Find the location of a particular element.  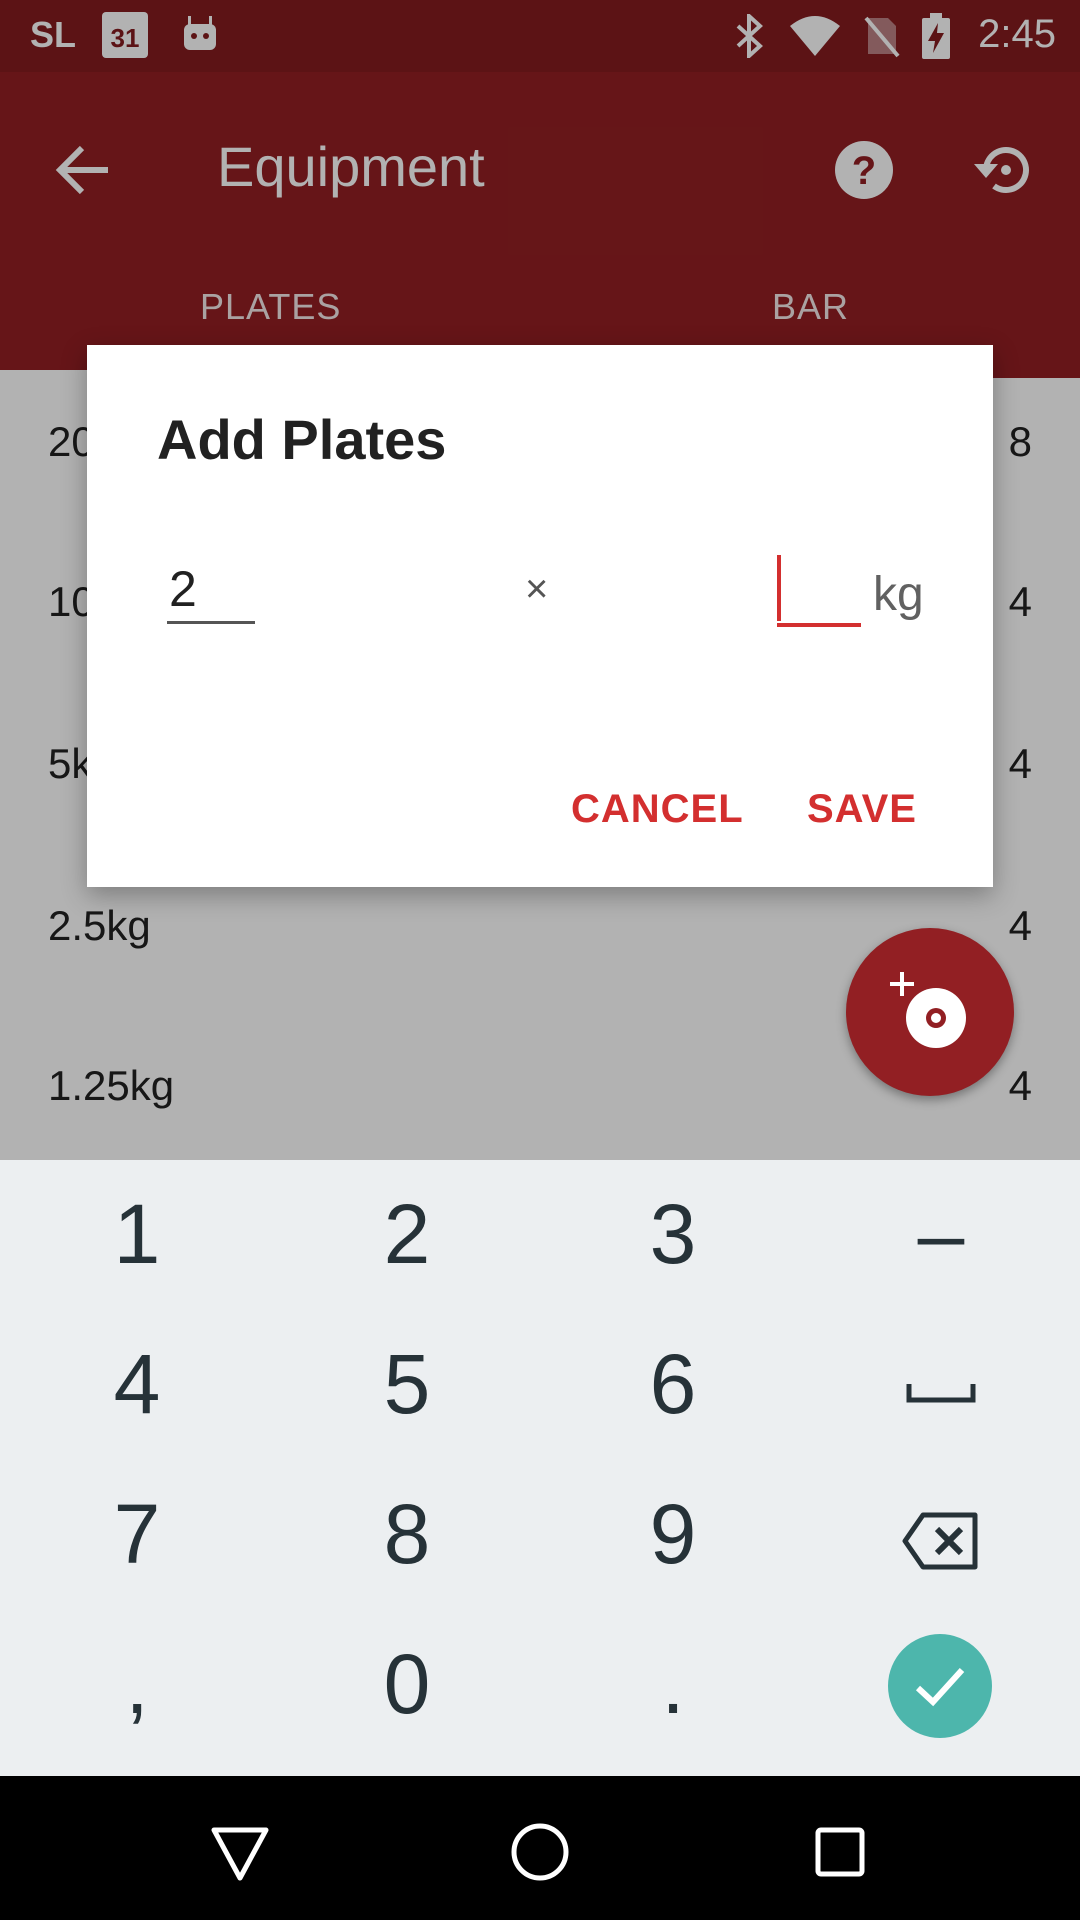

key-4: 4 is located at coordinates (137, 1384).